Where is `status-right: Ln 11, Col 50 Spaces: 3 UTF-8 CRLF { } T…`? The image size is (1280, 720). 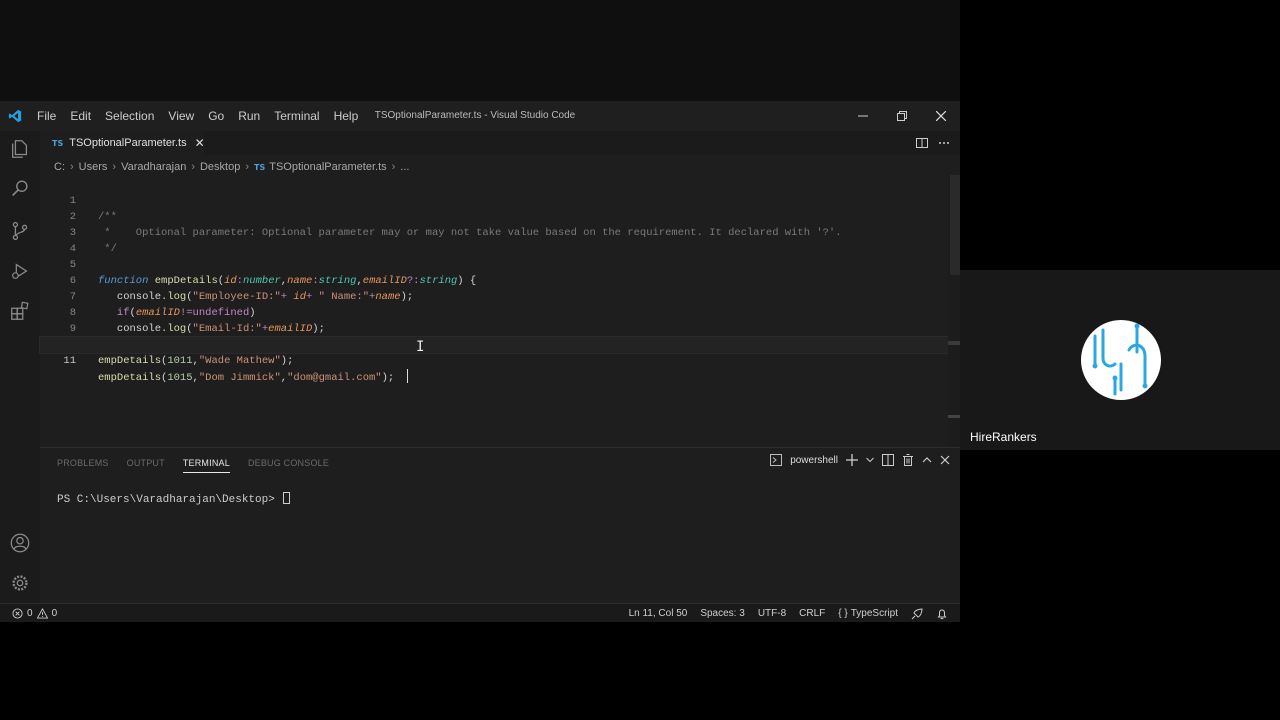
status-right: Ln 11, Col 50 Spaces: 3 UTF-8 CRLF { } T… is located at coordinates (788, 613).